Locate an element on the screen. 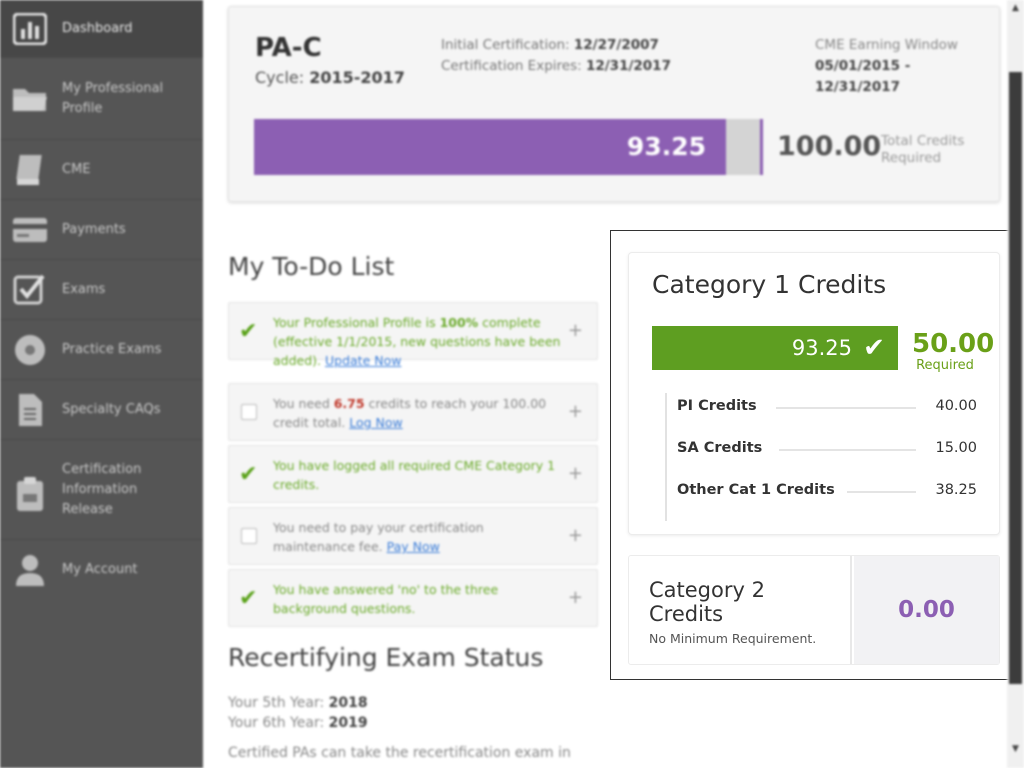 The height and width of the screenshot is (768, 1024). sidebar-item-practice-exams: Practice Exams is located at coordinates (101, 350).